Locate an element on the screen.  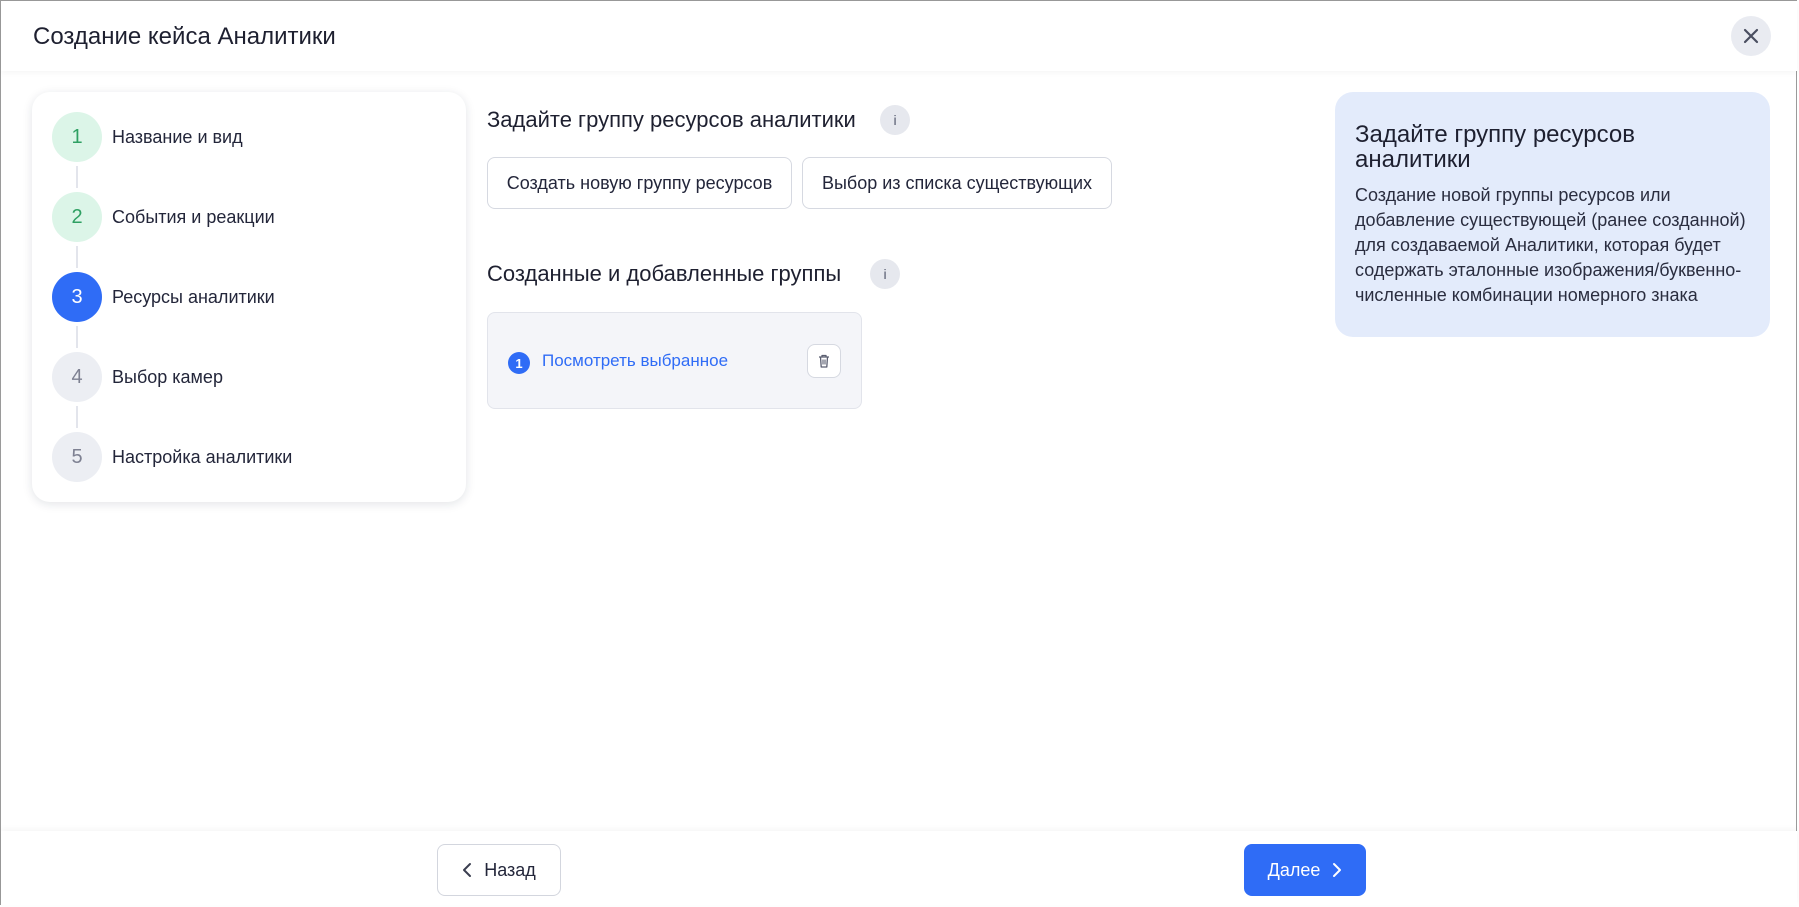
create-resource-group-button: Создать новую группу ресурсов is located at coordinates (639, 183).